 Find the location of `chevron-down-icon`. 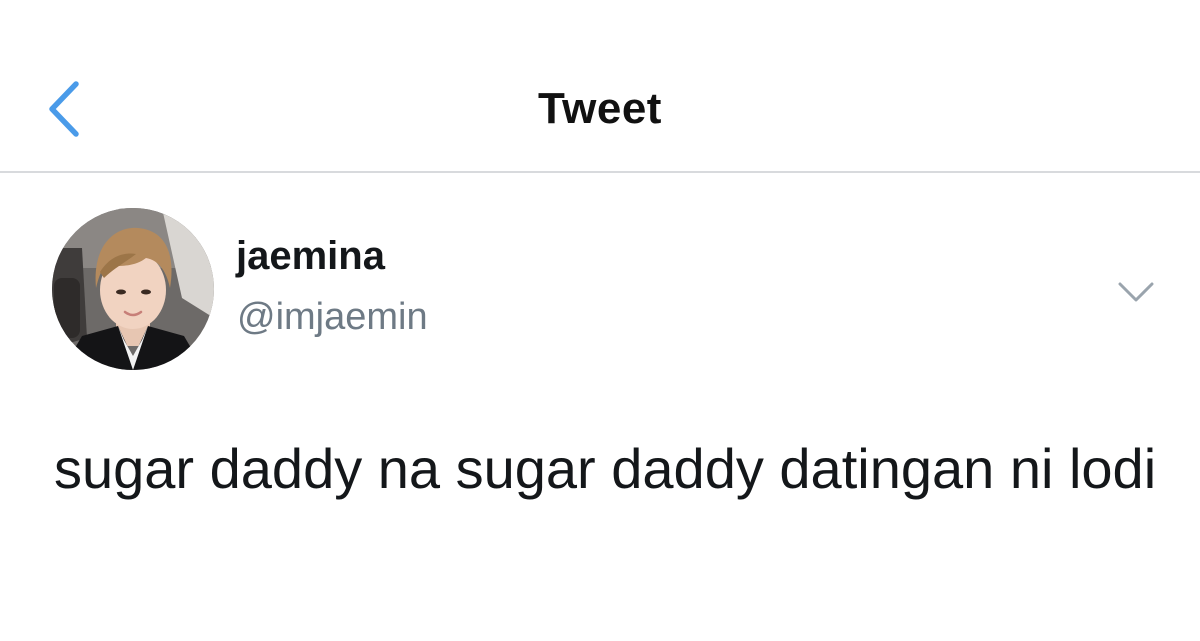

chevron-down-icon is located at coordinates (1136, 292).